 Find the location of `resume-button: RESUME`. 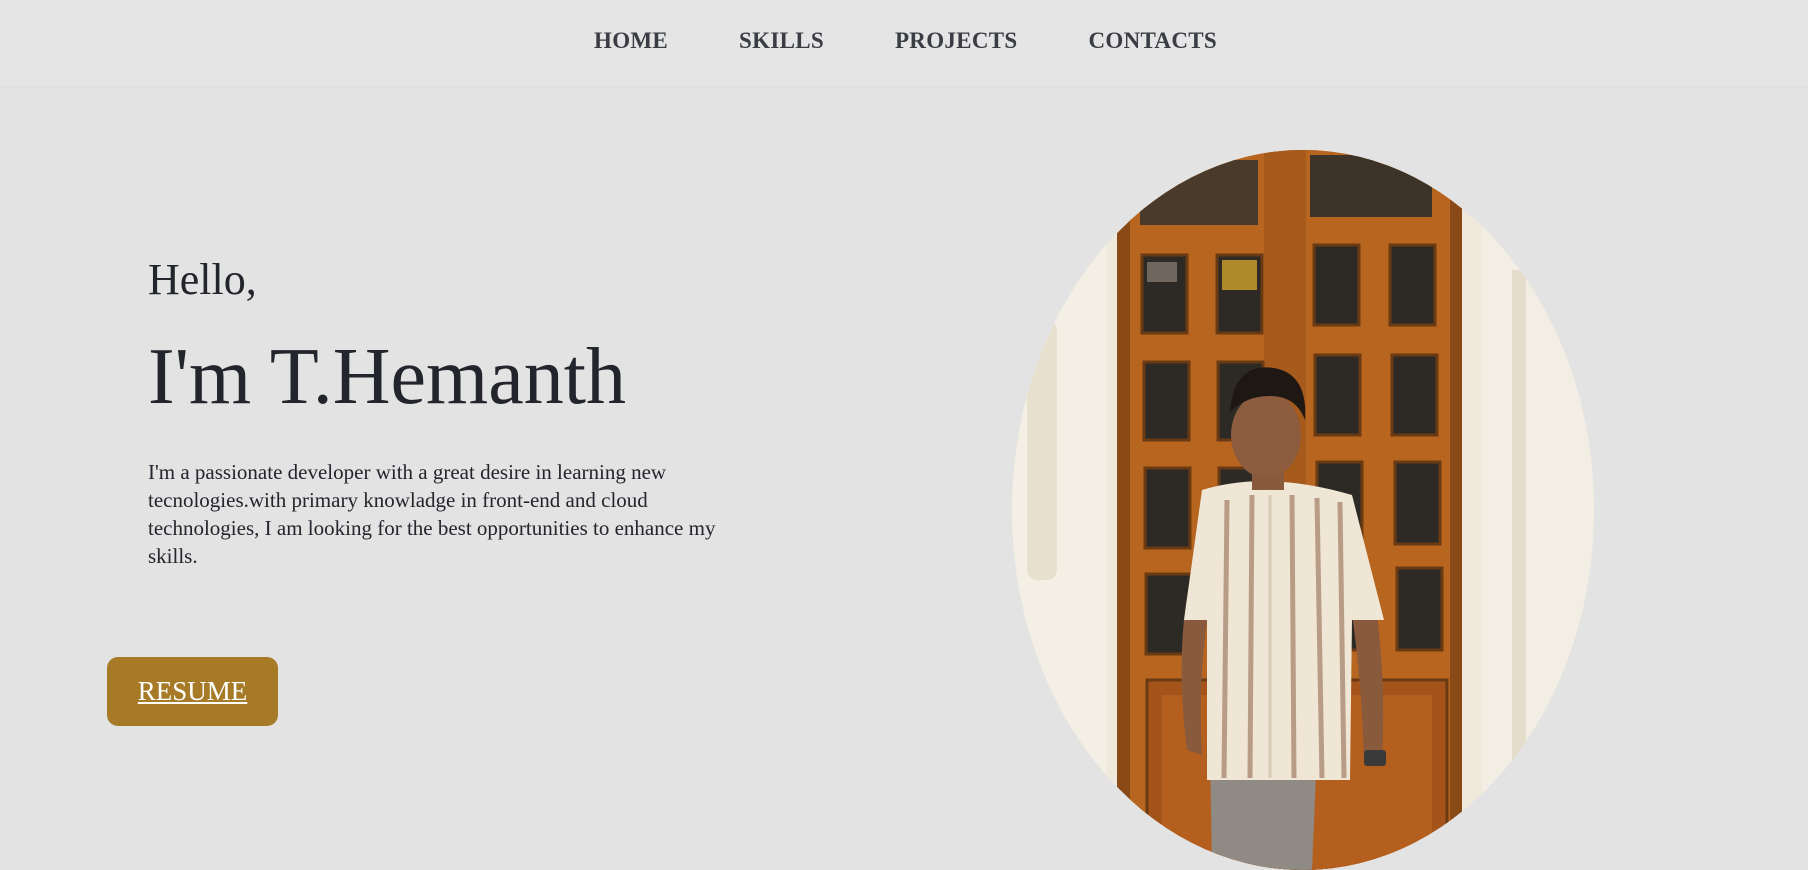

resume-button: RESUME is located at coordinates (192, 691).